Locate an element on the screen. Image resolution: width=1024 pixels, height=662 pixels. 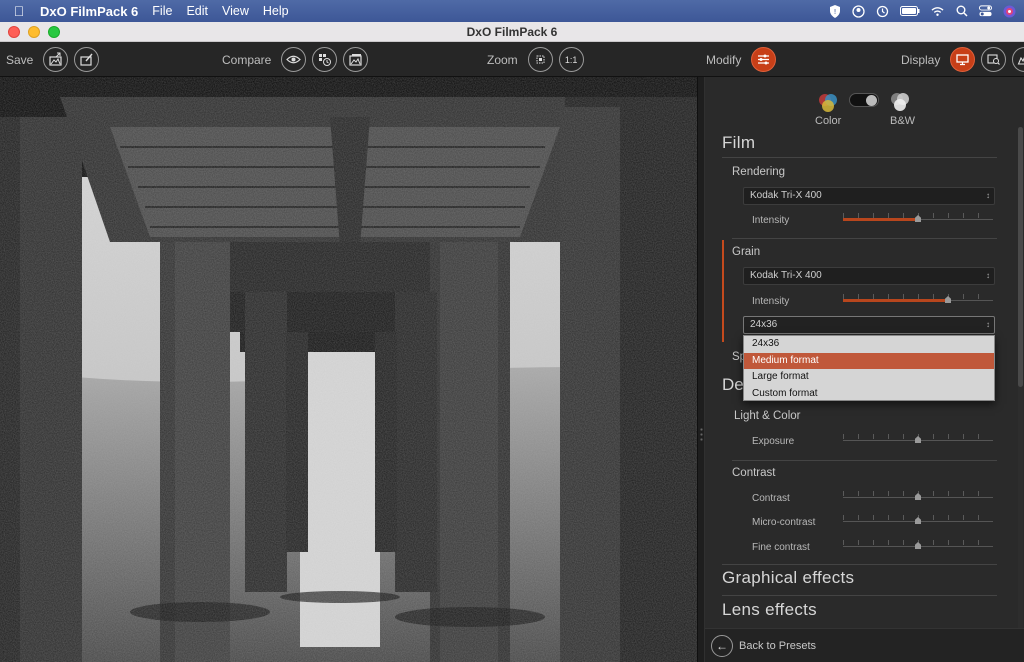
rendering-film-select: Kodak Tri-X 400 ↕ is located at coordinates (869, 196).